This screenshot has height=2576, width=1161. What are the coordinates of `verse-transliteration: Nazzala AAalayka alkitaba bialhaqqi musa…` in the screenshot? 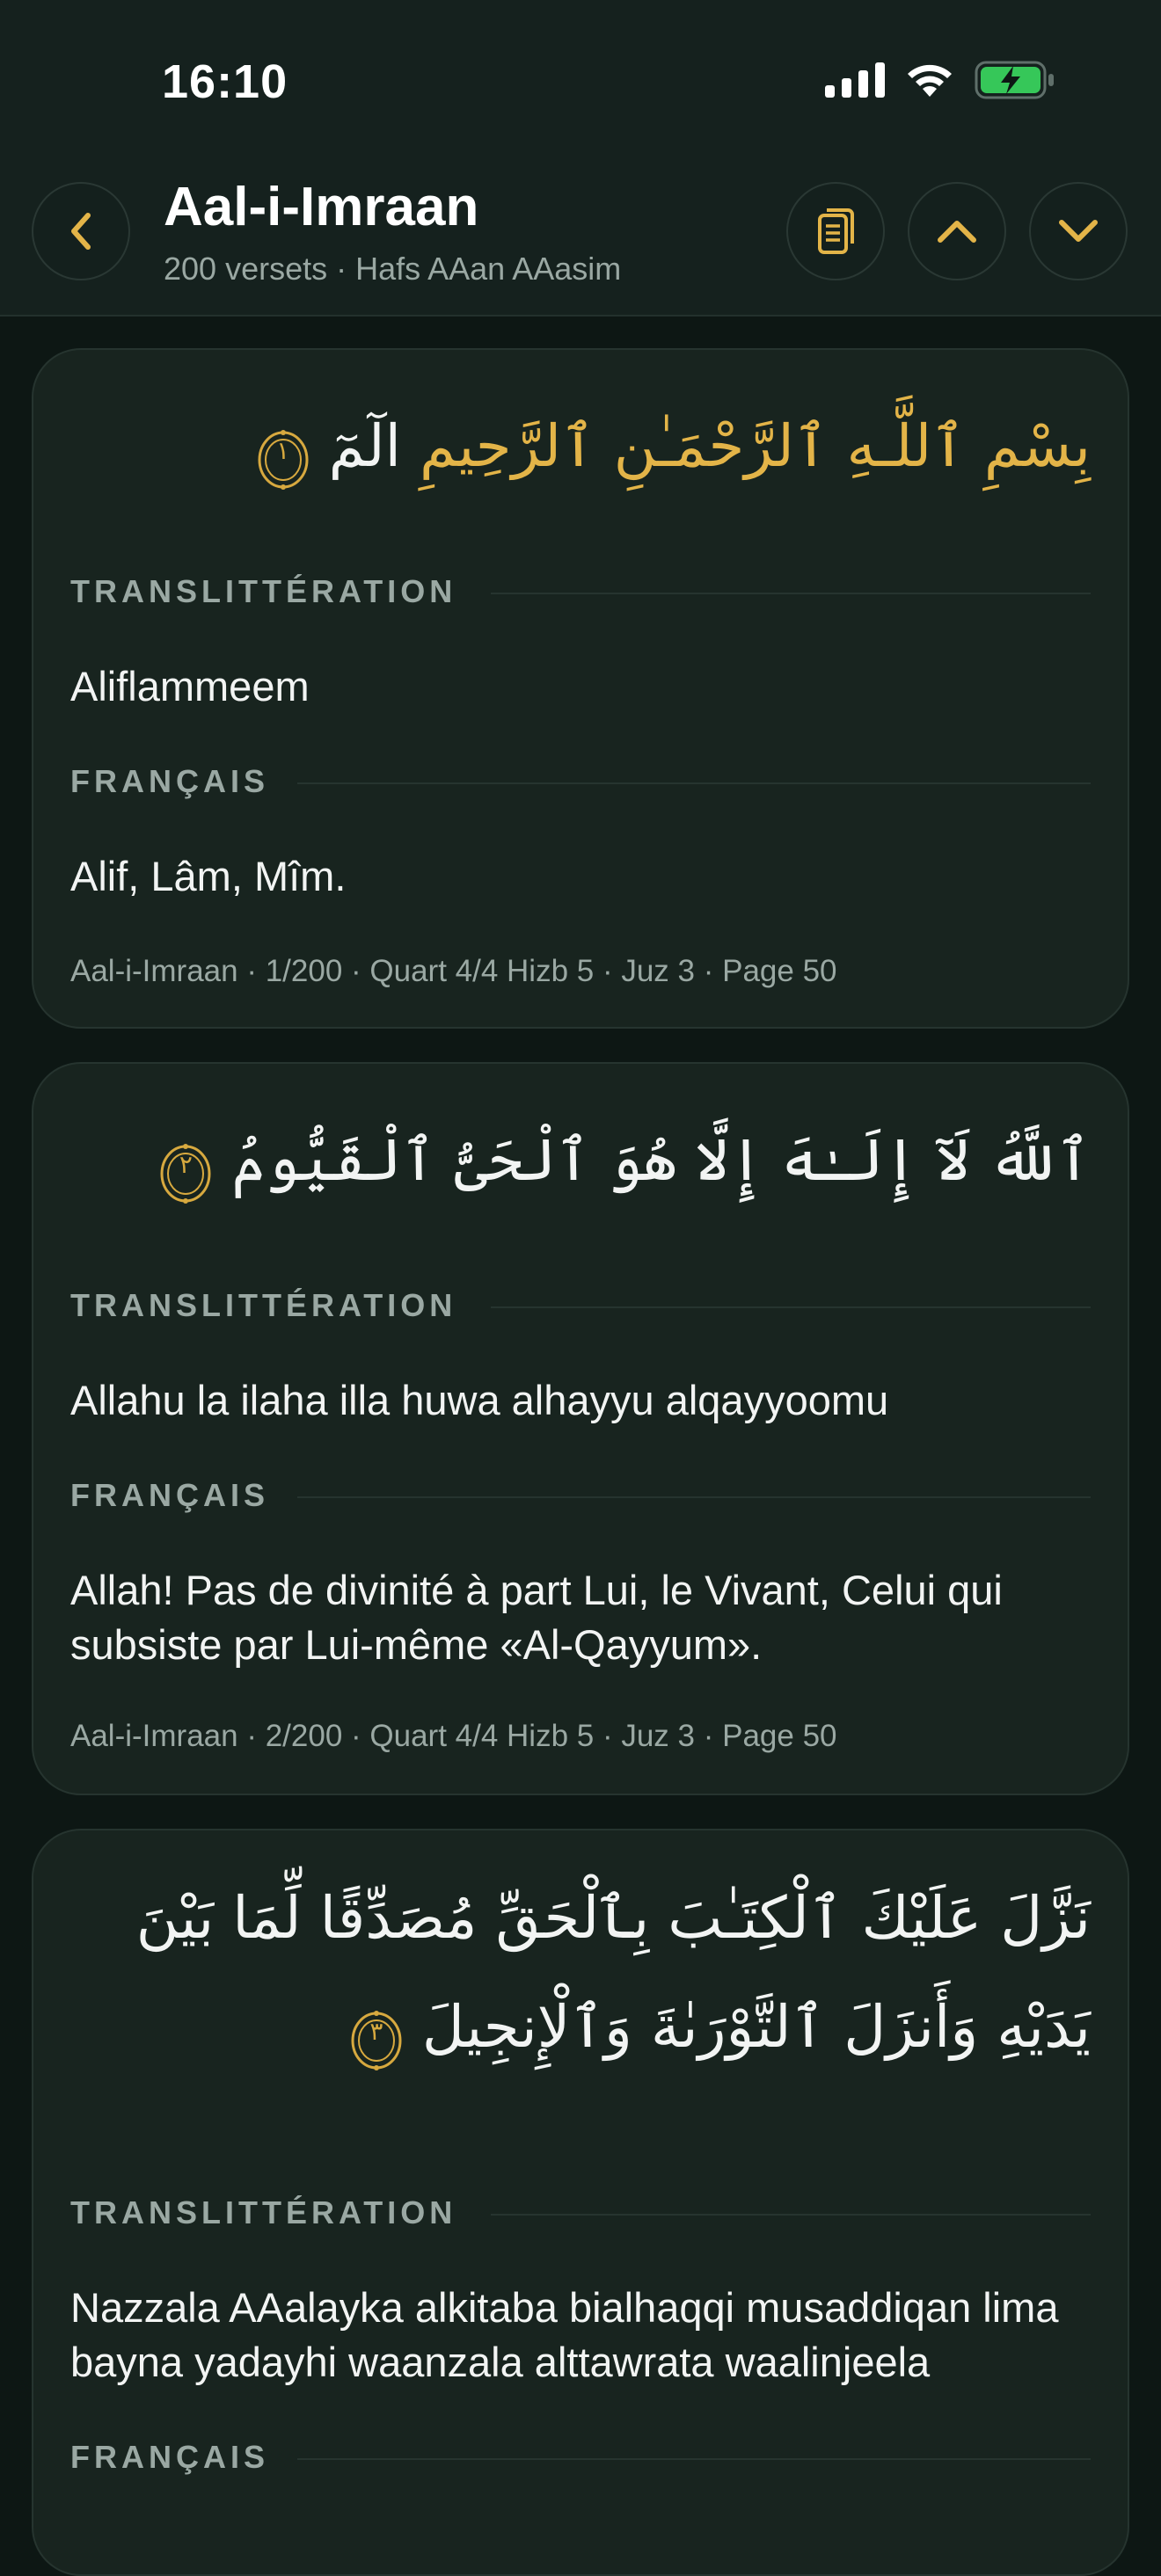 It's located at (564, 2334).